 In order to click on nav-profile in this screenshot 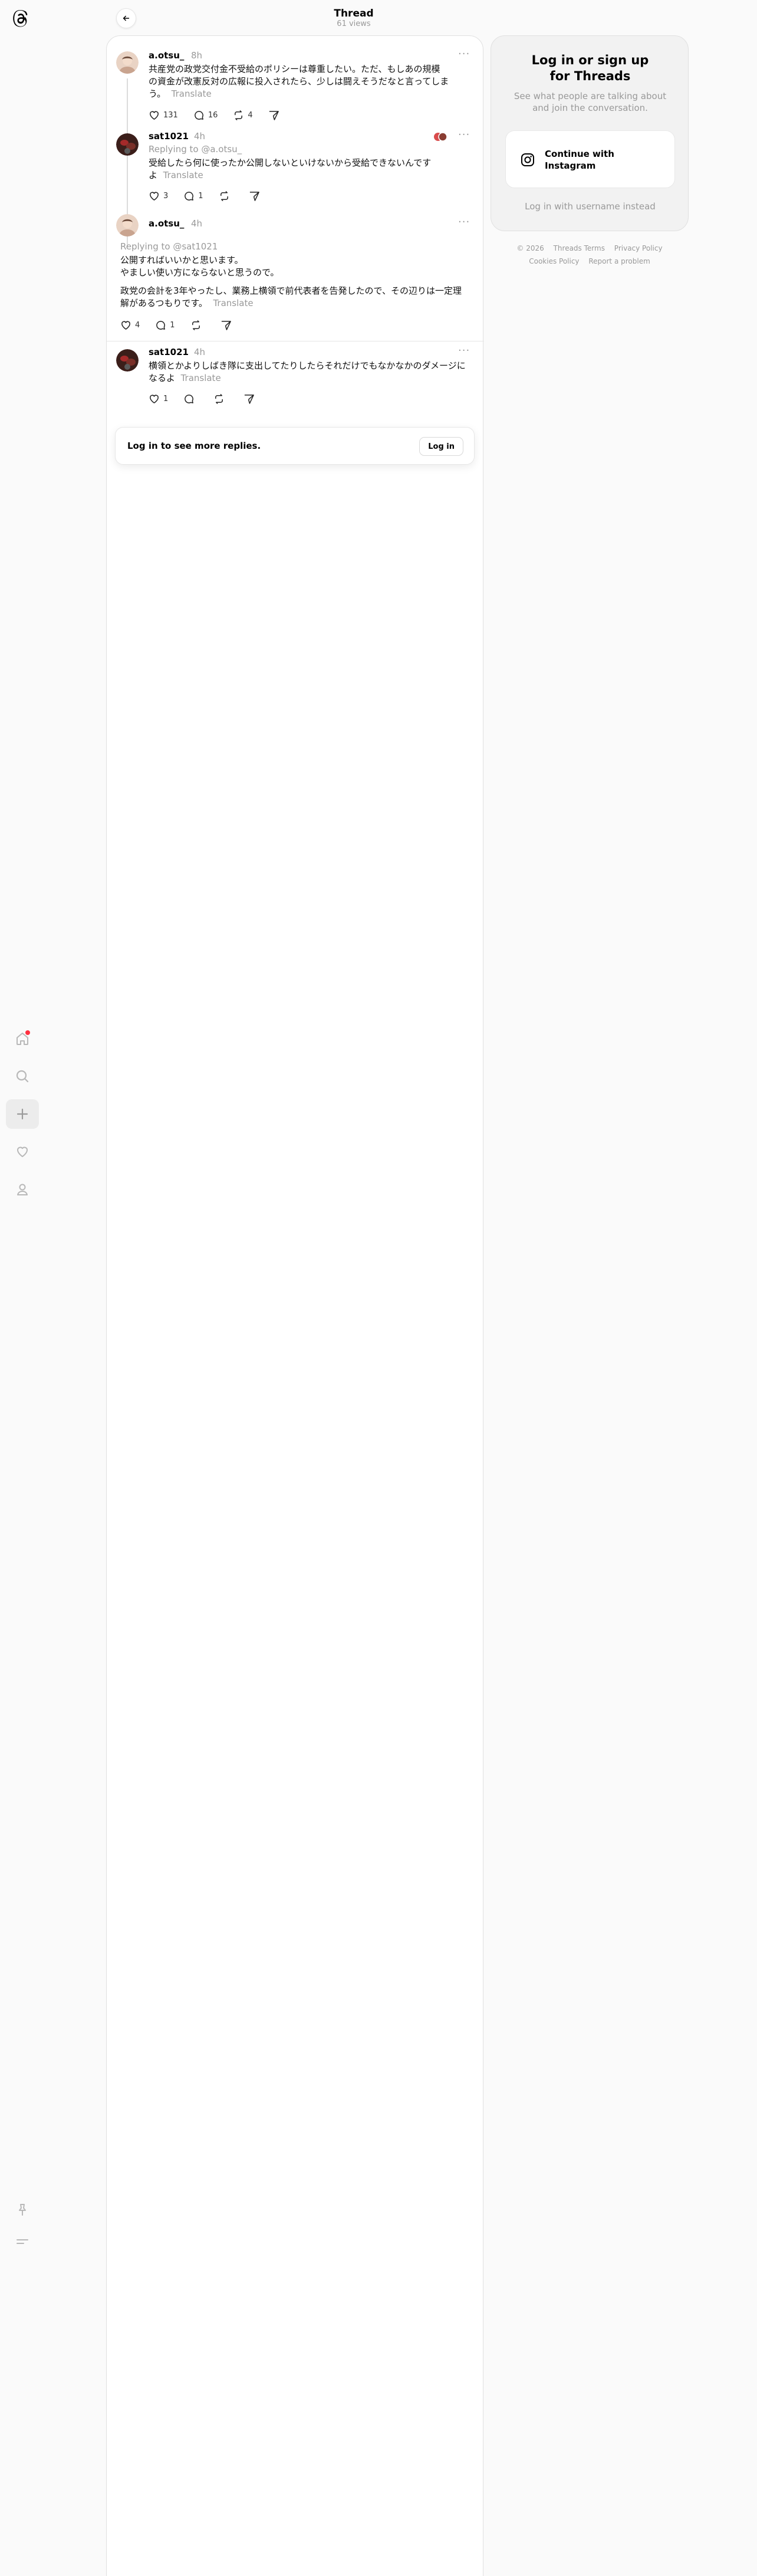, I will do `click(22, 1189)`.